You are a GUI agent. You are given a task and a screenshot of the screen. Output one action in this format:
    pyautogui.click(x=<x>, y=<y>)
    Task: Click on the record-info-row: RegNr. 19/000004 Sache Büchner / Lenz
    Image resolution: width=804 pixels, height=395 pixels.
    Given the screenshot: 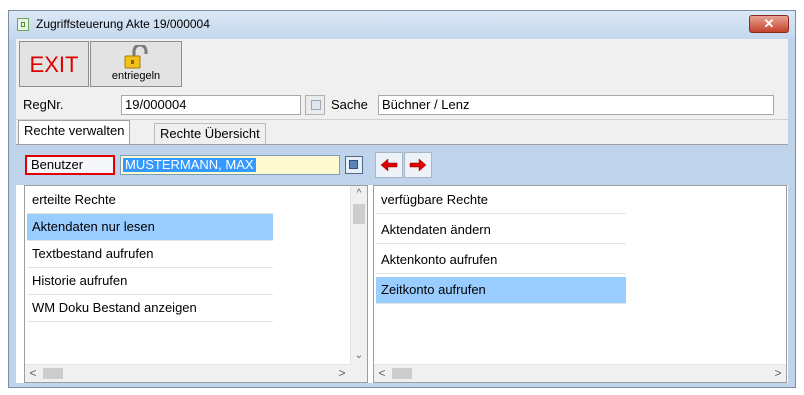 What is the action you would take?
    pyautogui.click(x=402, y=105)
    